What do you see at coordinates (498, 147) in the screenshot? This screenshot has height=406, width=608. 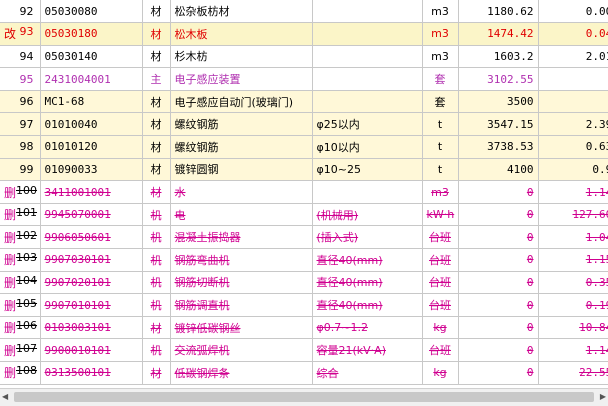 I see `item-price: 3738.53` at bounding box center [498, 147].